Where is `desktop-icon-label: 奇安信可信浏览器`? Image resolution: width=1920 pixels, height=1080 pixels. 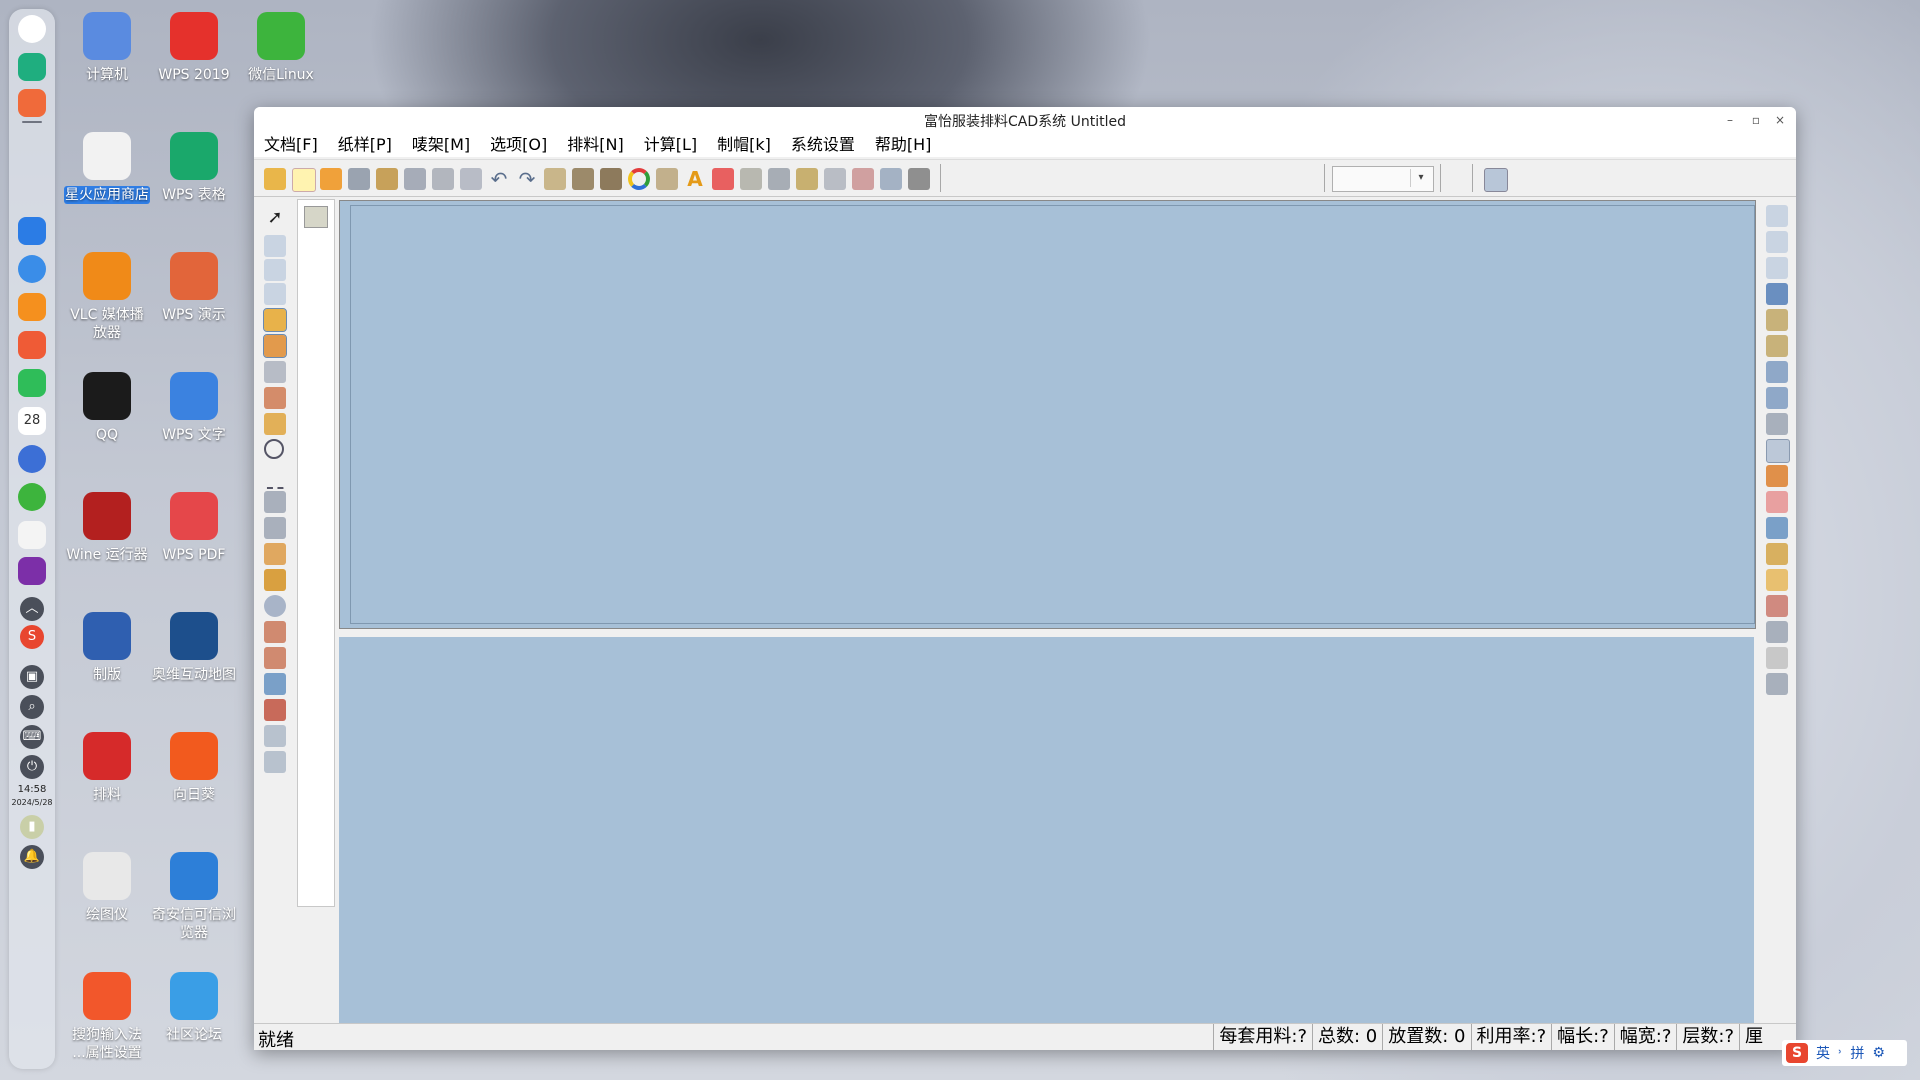
desktop-icon-label: 奇安信可信浏览器 is located at coordinates (194, 924).